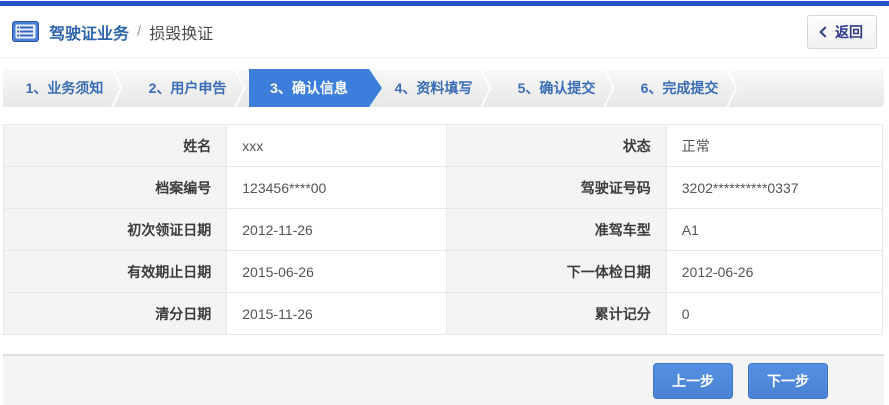 The image size is (889, 405). What do you see at coordinates (115, 187) in the screenshot?
I see `field-label-file-number: 档案编号` at bounding box center [115, 187].